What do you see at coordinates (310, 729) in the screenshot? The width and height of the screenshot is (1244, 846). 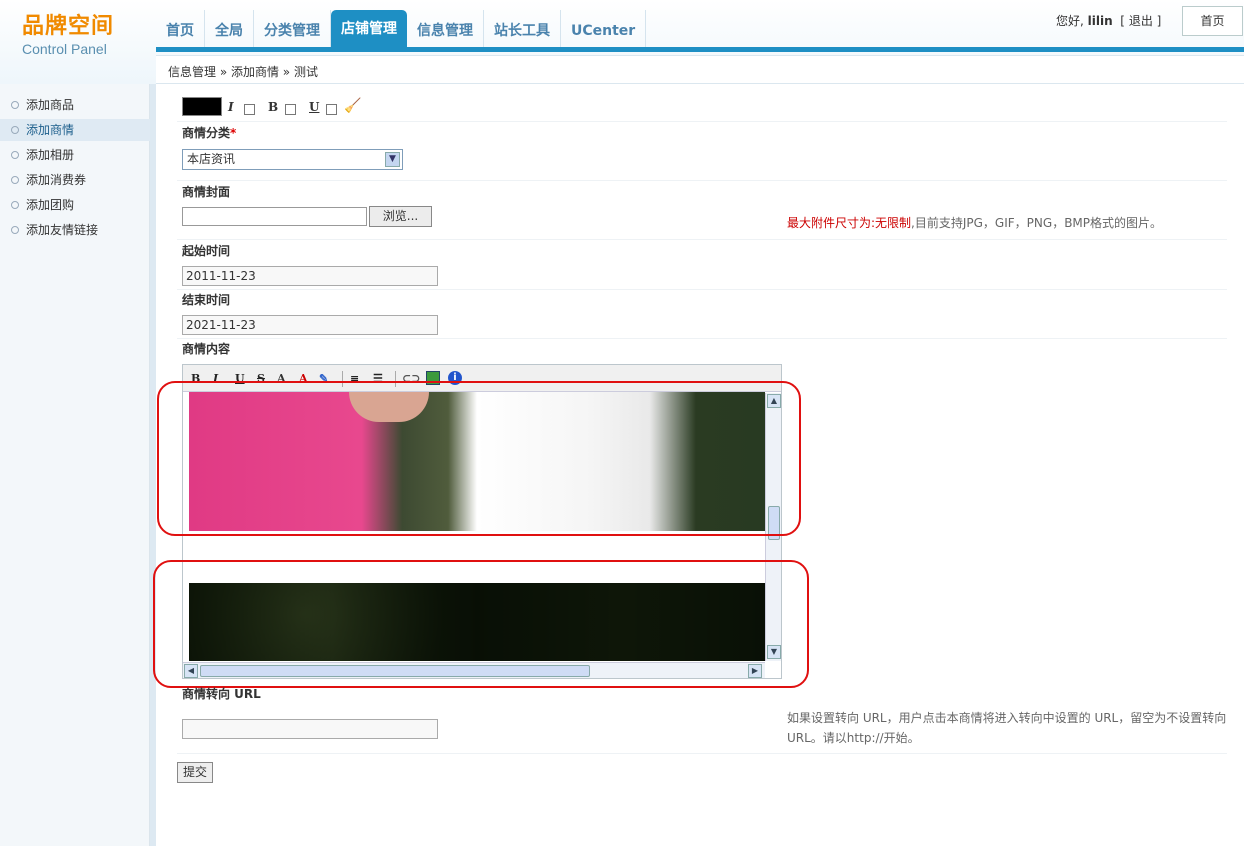 I see `redirect-url-input` at bounding box center [310, 729].